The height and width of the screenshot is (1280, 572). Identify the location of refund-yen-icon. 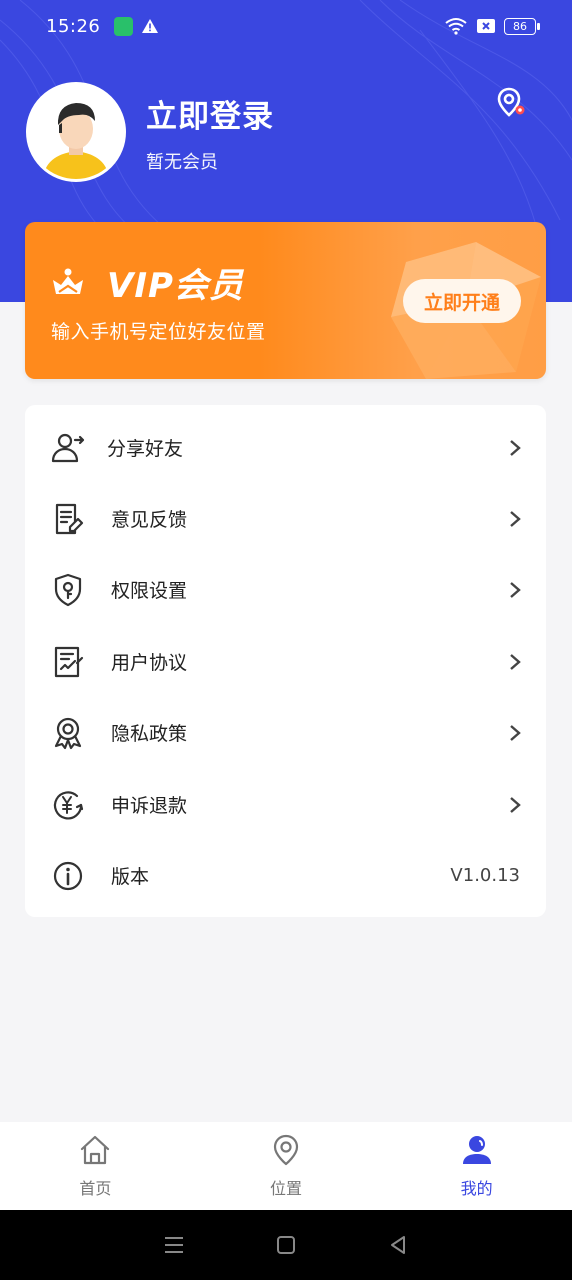
(68, 804).